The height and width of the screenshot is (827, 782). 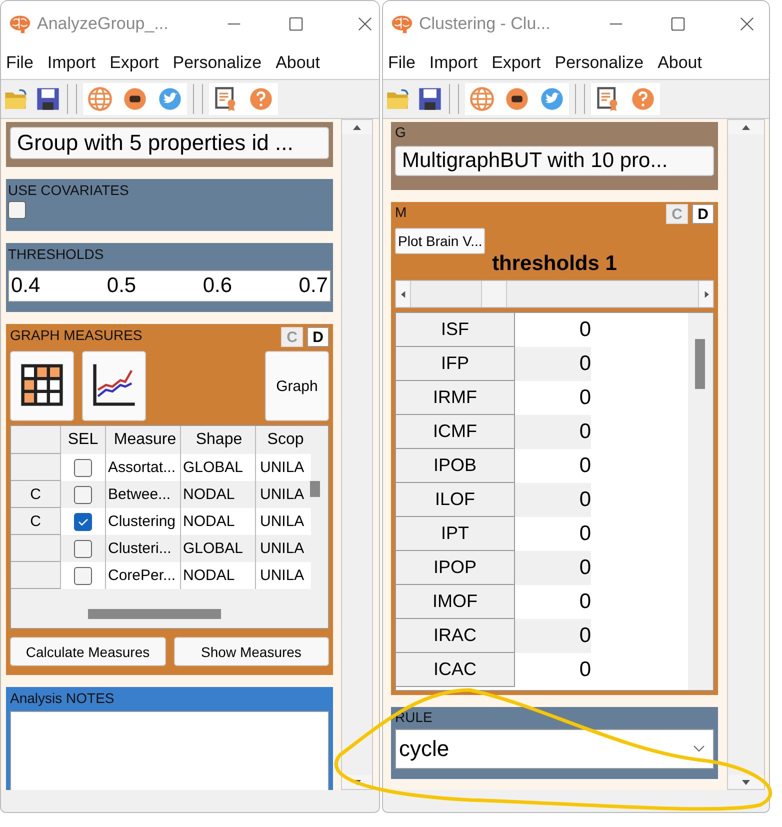 What do you see at coordinates (169, 750) in the screenshot?
I see `notes-field` at bounding box center [169, 750].